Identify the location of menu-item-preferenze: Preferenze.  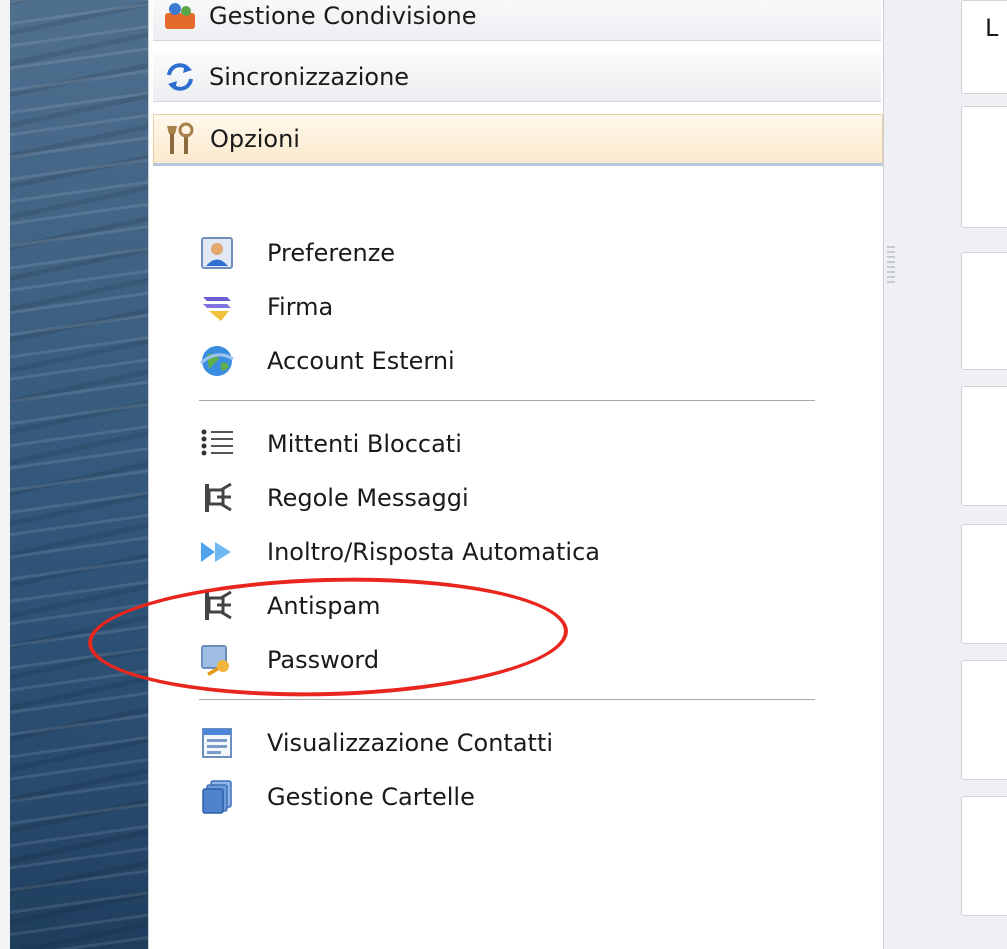
(509, 253).